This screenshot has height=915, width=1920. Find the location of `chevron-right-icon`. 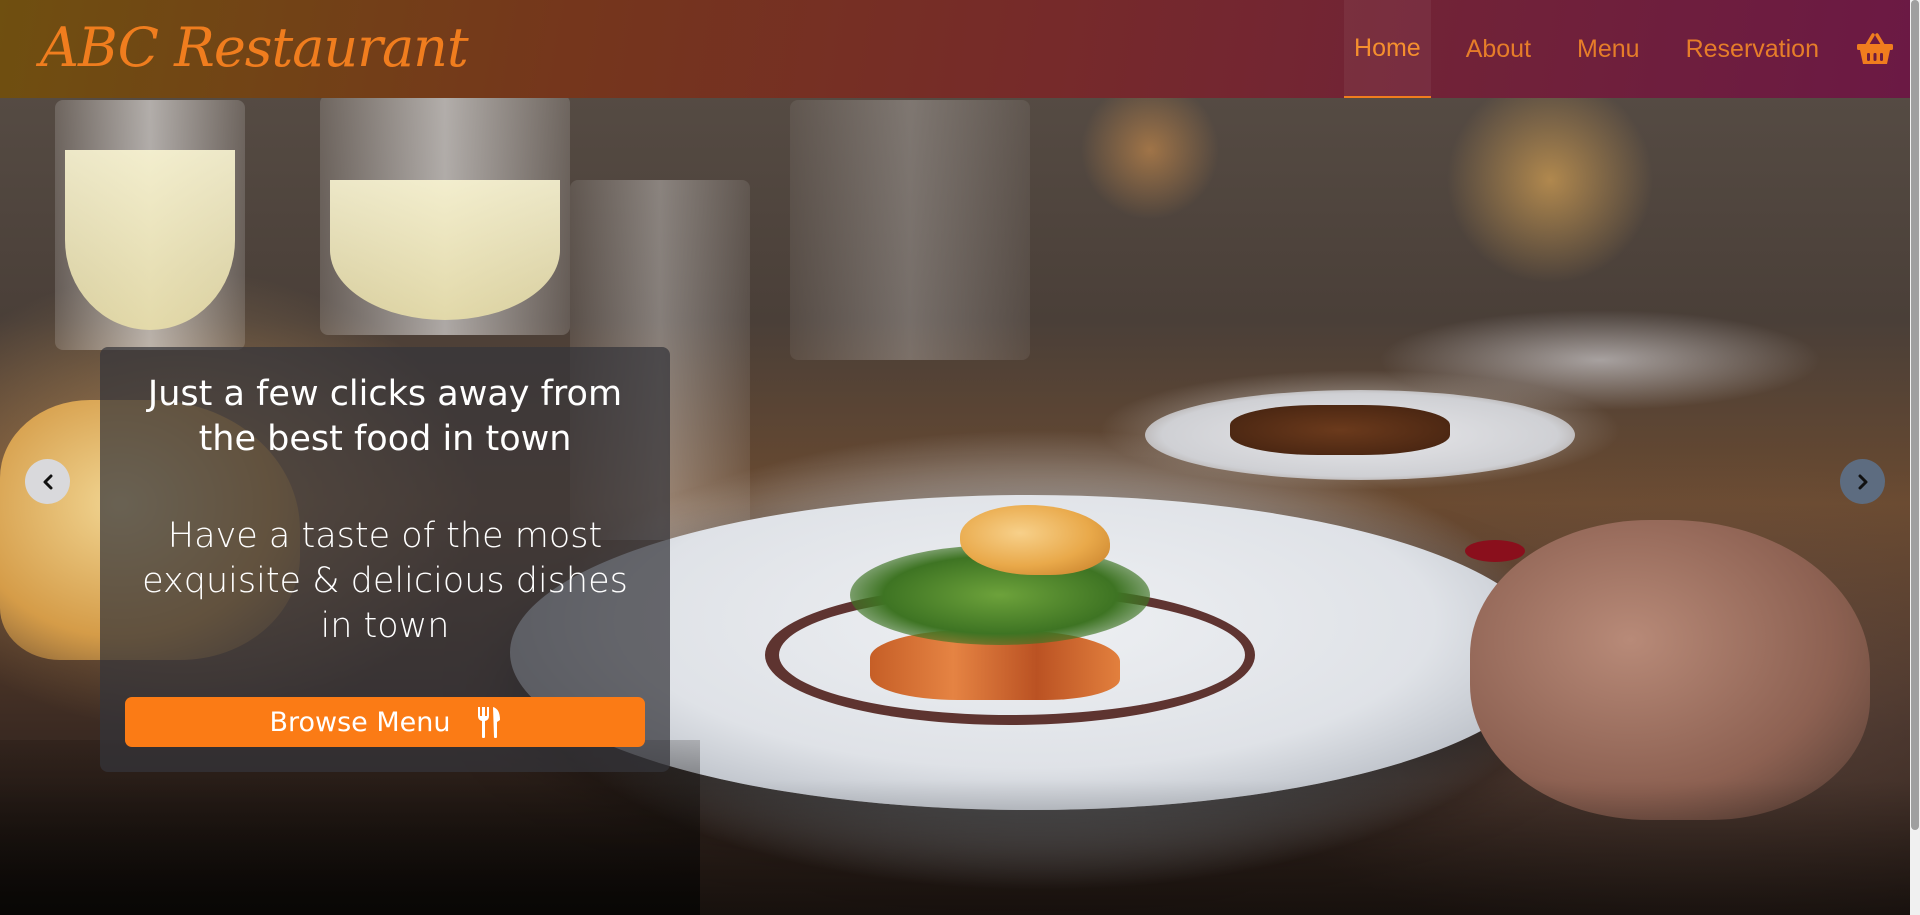

chevron-right-icon is located at coordinates (1862, 481).